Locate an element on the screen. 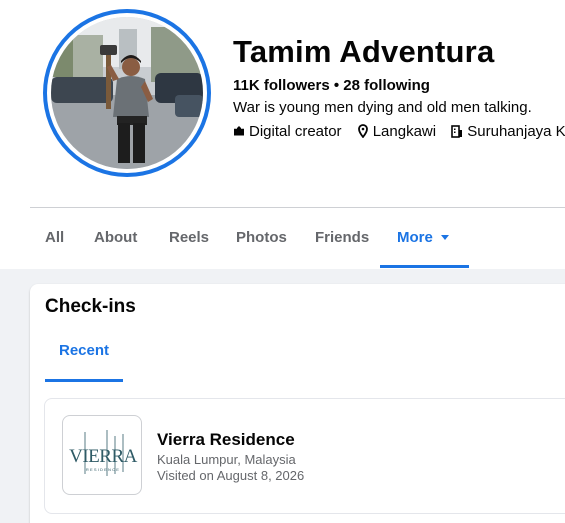 The height and width of the screenshot is (523, 565). tab-more: More is located at coordinates (423, 238).